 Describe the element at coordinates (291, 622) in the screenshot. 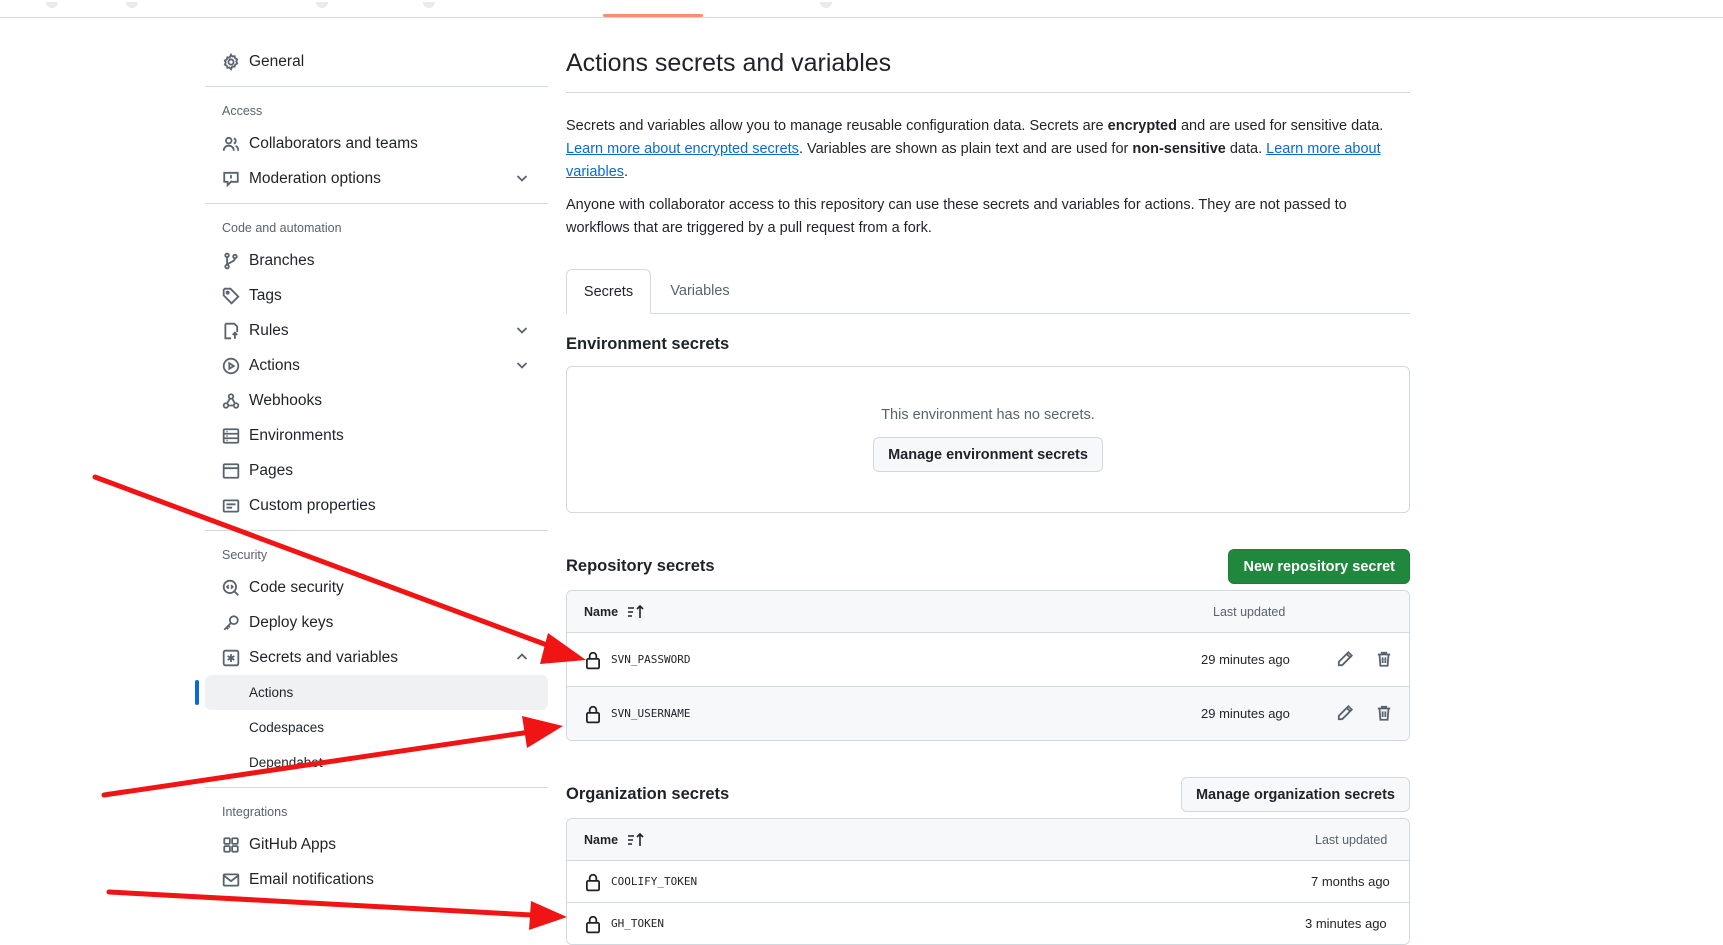

I see `sidebar-item-label: Deploy keys` at that location.